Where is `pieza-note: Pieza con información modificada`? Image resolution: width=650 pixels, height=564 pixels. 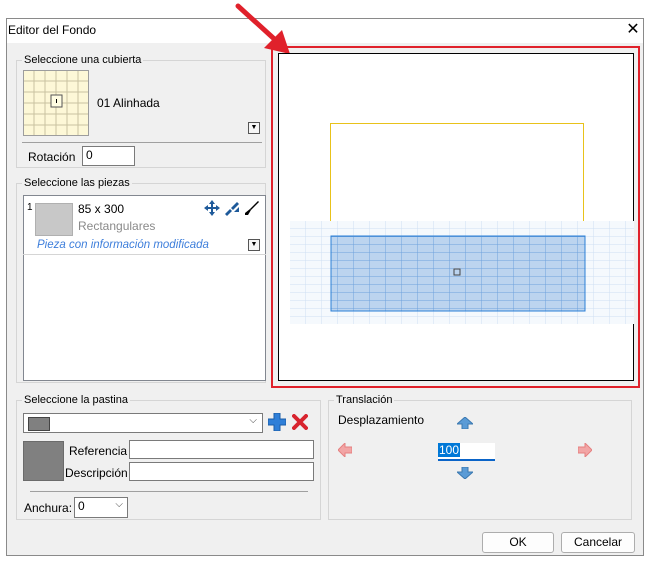 pieza-note: Pieza con información modificada is located at coordinates (123, 245).